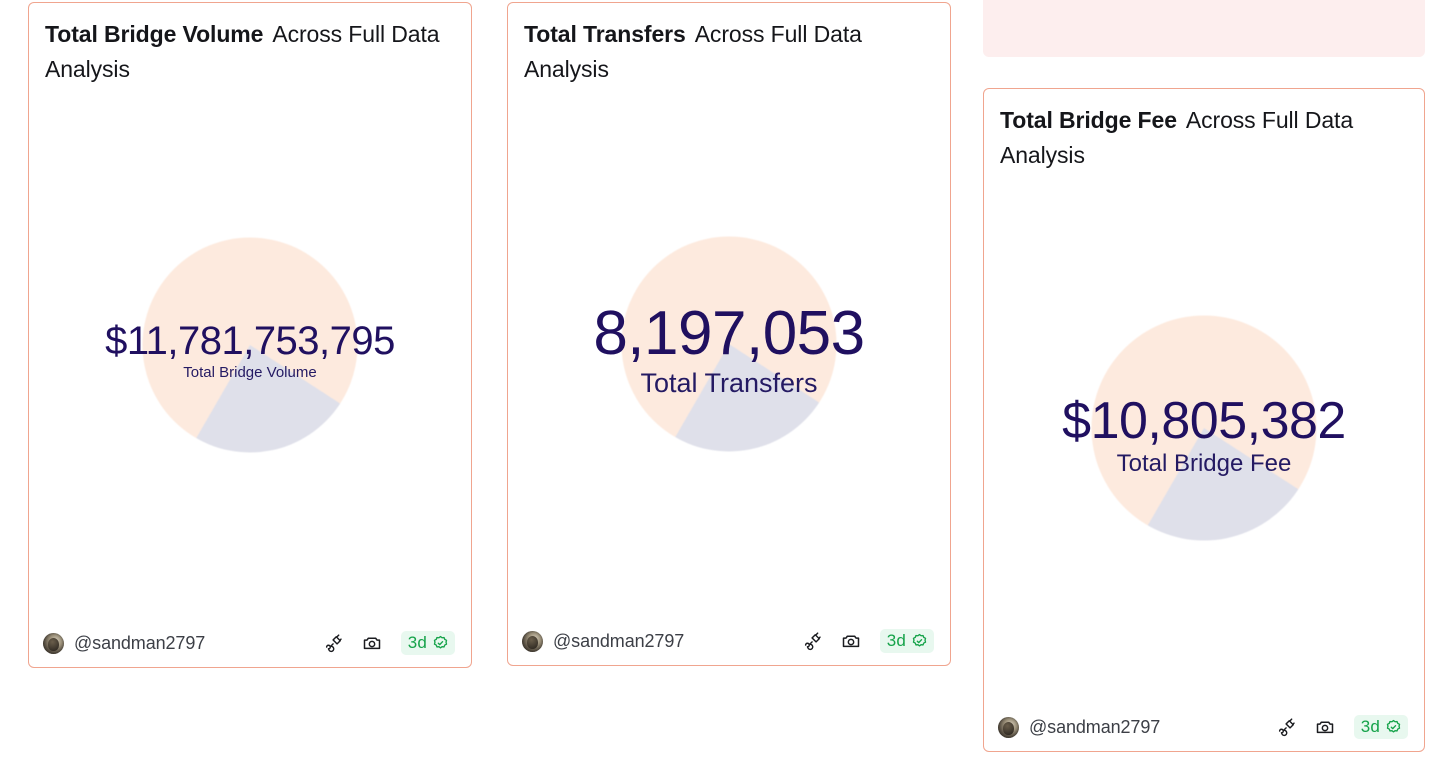  I want to click on kpi-value: 8,197,053, so click(729, 333).